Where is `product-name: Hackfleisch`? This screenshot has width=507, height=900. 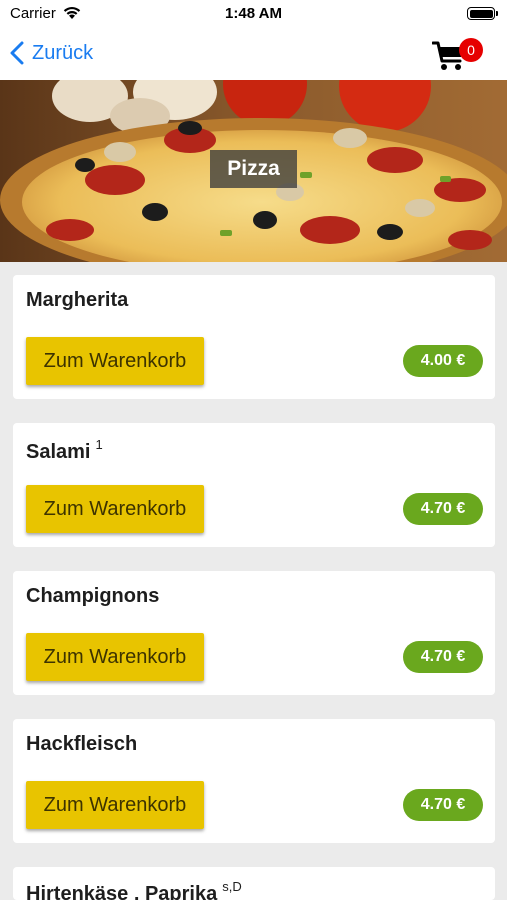
product-name: Hackfleisch is located at coordinates (81, 744).